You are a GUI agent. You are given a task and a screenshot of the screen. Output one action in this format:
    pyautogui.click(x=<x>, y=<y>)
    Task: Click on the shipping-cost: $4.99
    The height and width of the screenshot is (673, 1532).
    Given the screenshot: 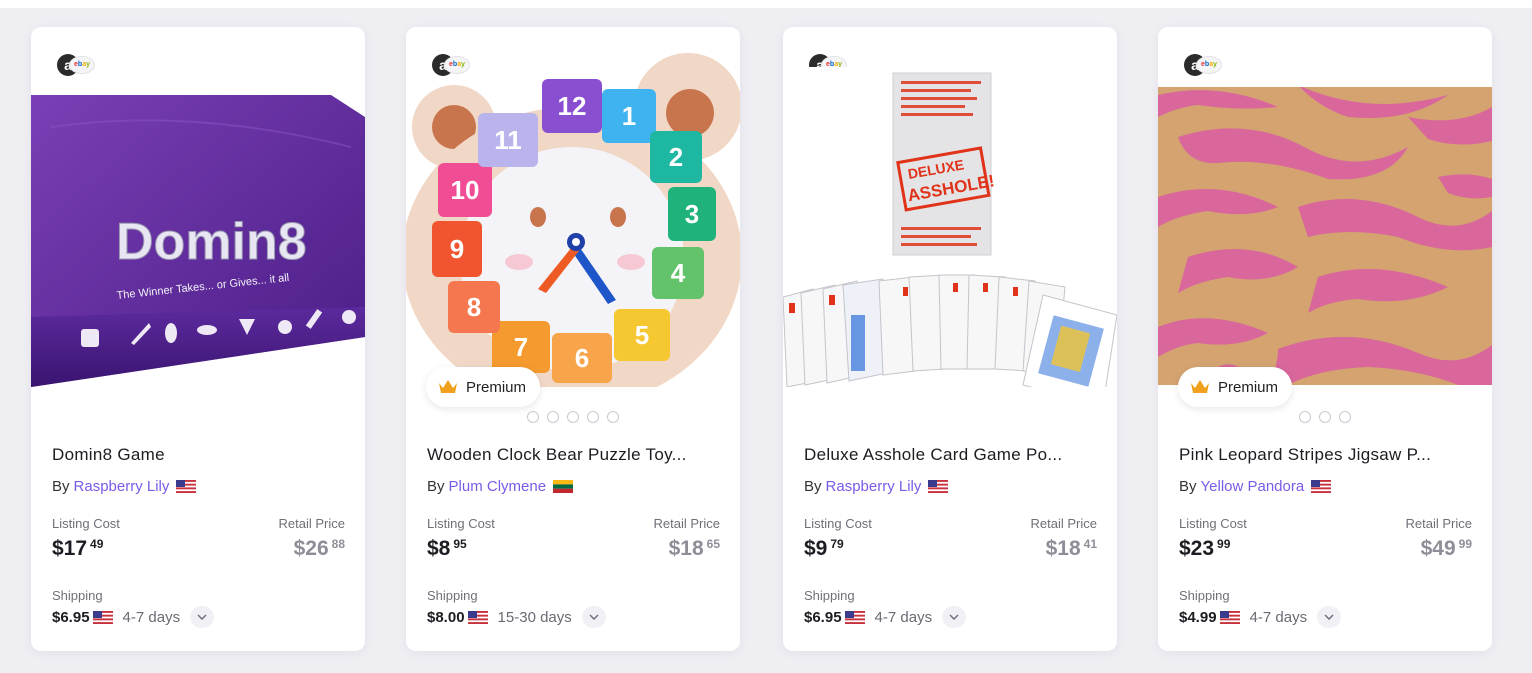 What is the action you would take?
    pyautogui.click(x=1198, y=617)
    